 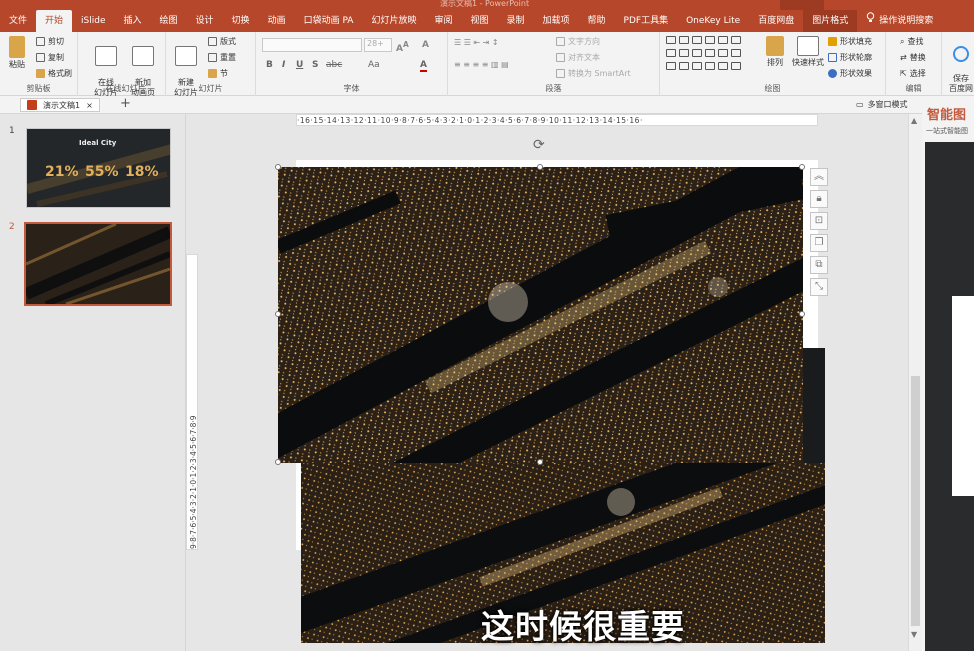 What do you see at coordinates (283, 65) in the screenshot?
I see `italic-button: I` at bounding box center [283, 65].